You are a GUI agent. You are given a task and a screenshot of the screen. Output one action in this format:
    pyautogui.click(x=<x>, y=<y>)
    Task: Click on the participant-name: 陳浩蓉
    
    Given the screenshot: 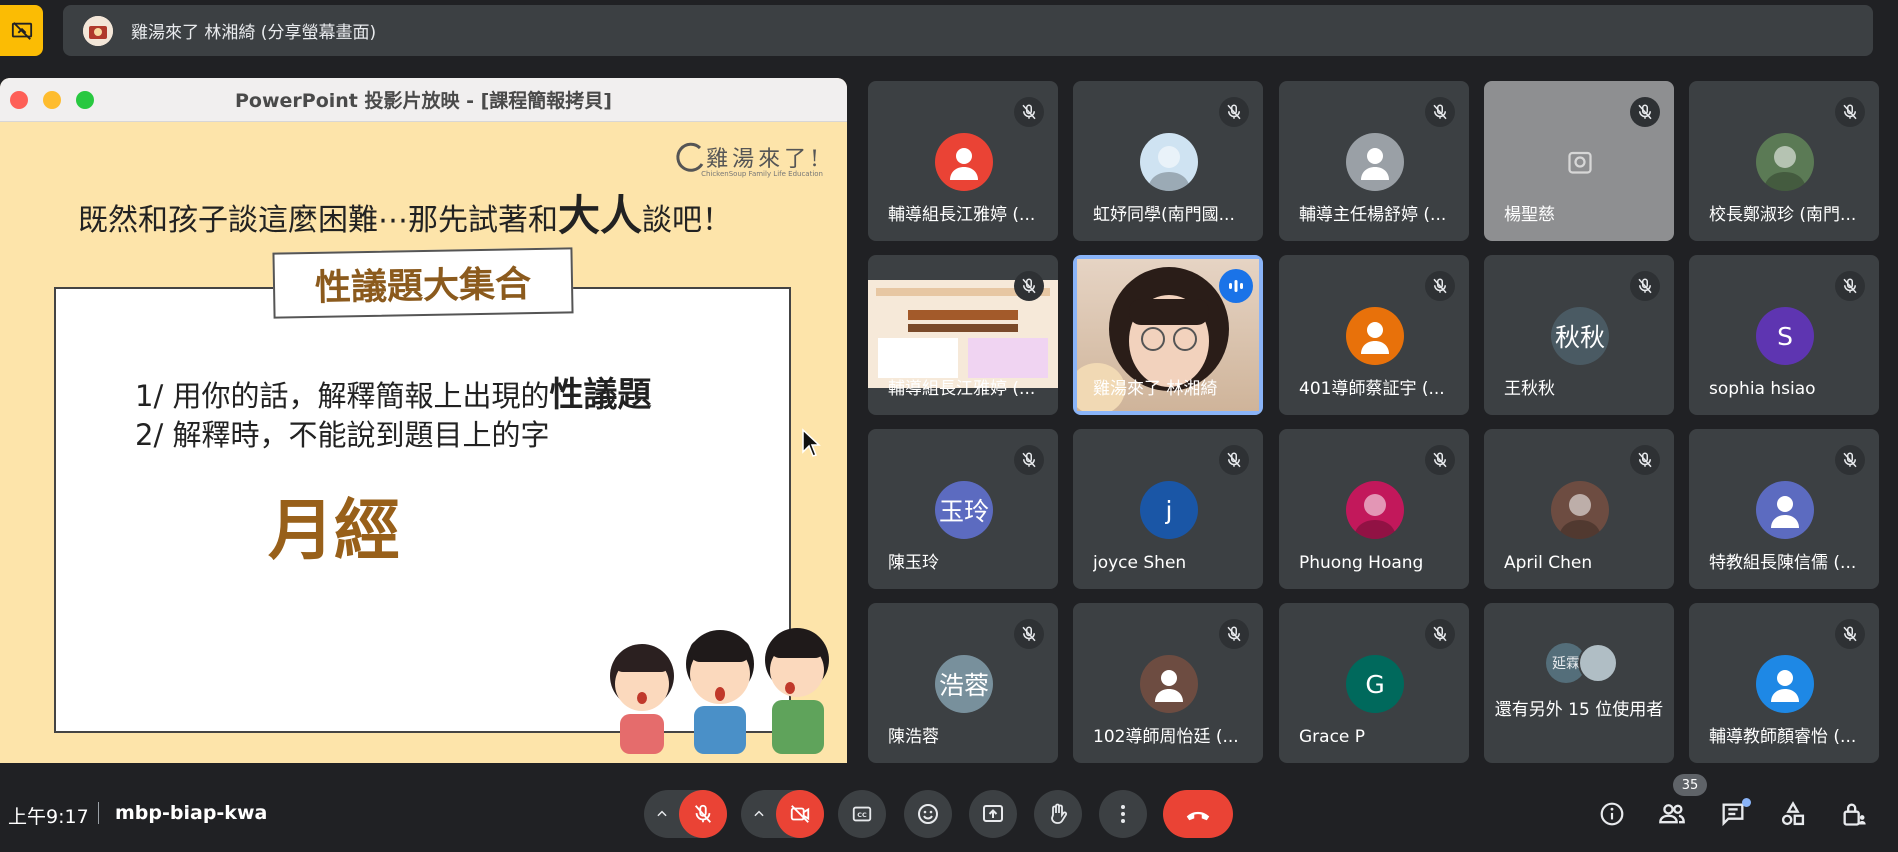 What is the action you would take?
    pyautogui.click(x=913, y=737)
    